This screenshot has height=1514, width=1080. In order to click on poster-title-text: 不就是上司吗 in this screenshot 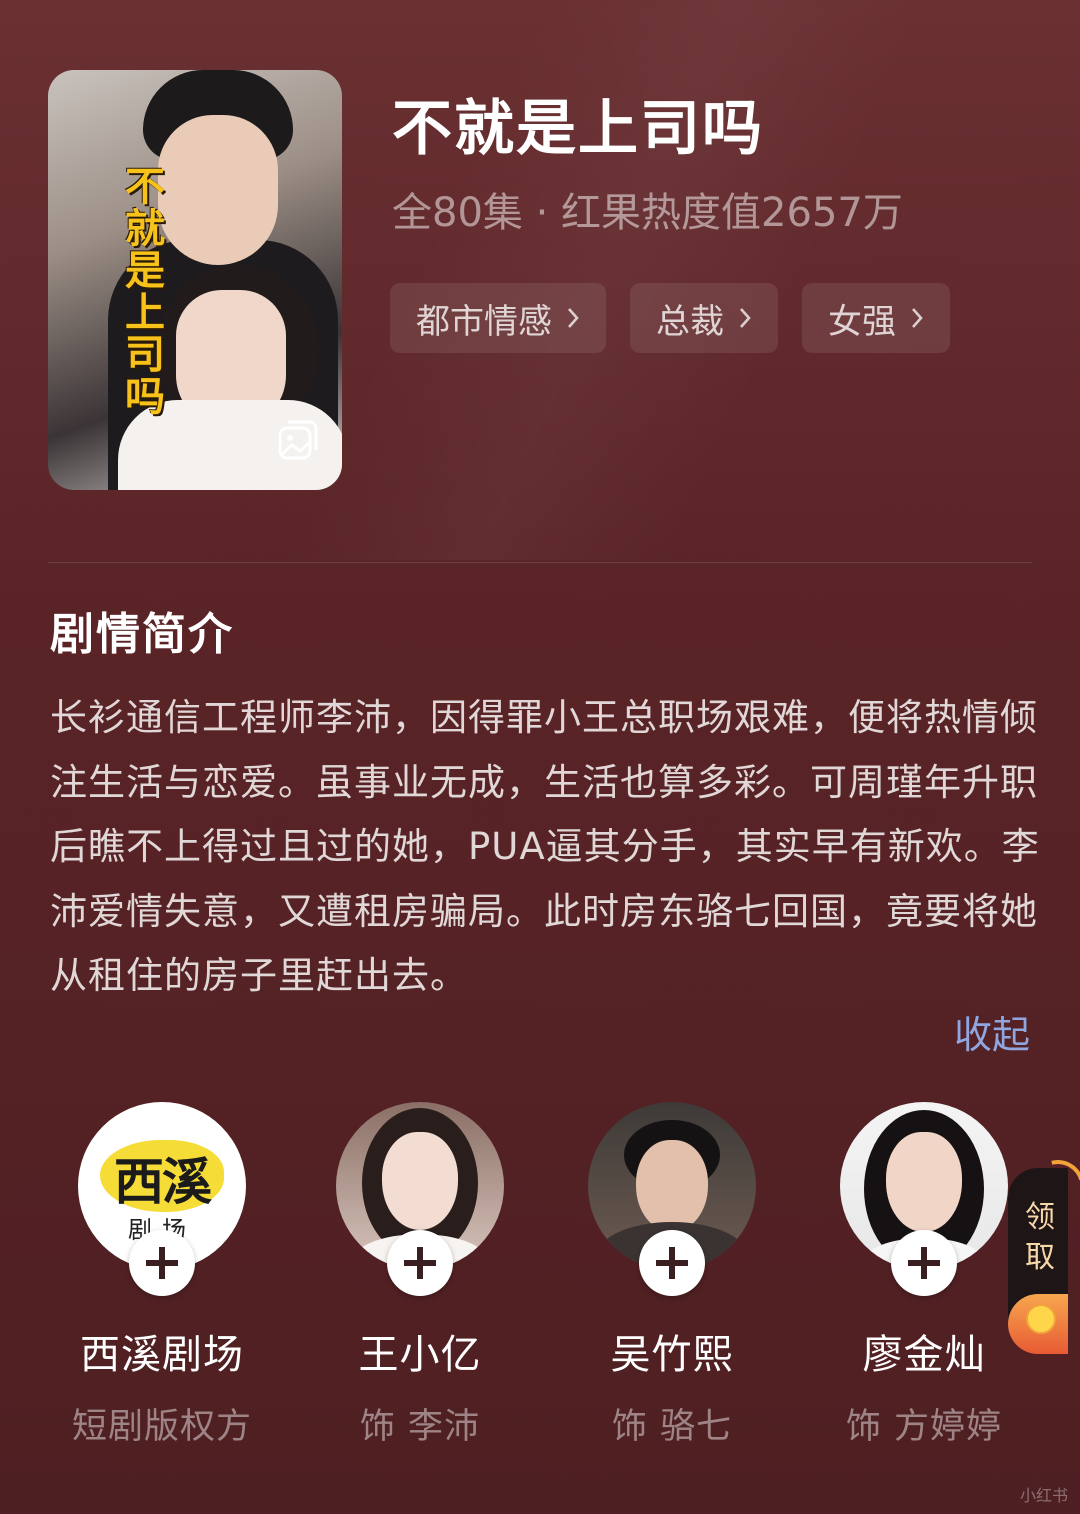, I will do `click(141, 291)`.